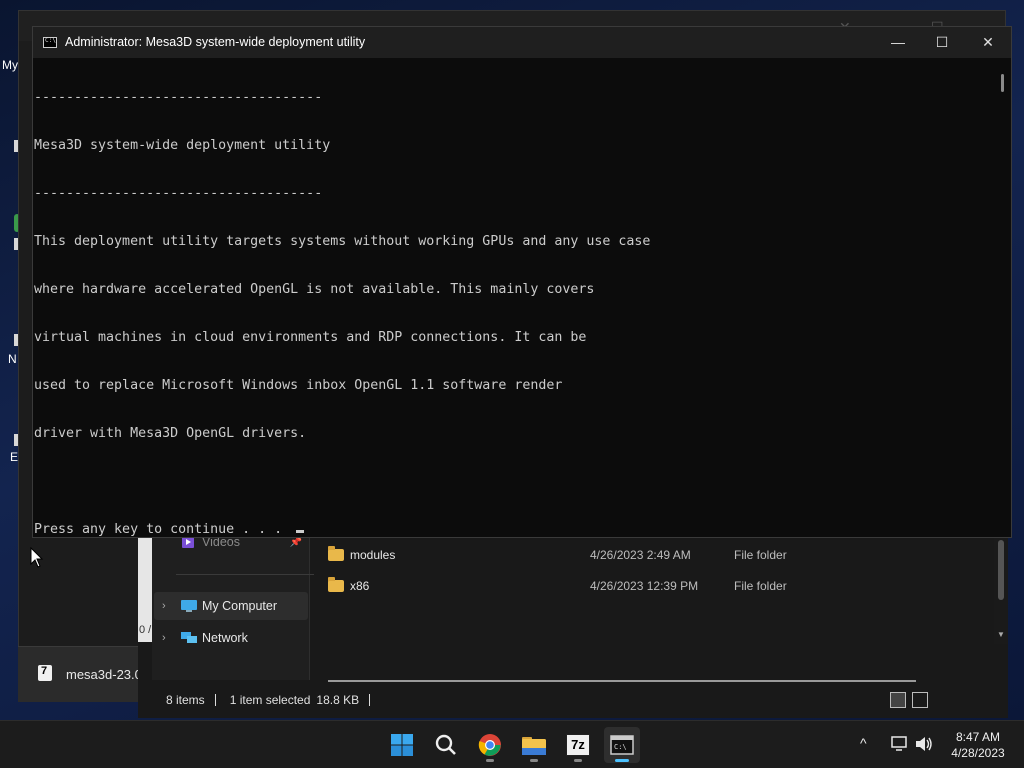  What do you see at coordinates (10, 65) in the screenshot?
I see `desktop-icon-label-fragment: My` at bounding box center [10, 65].